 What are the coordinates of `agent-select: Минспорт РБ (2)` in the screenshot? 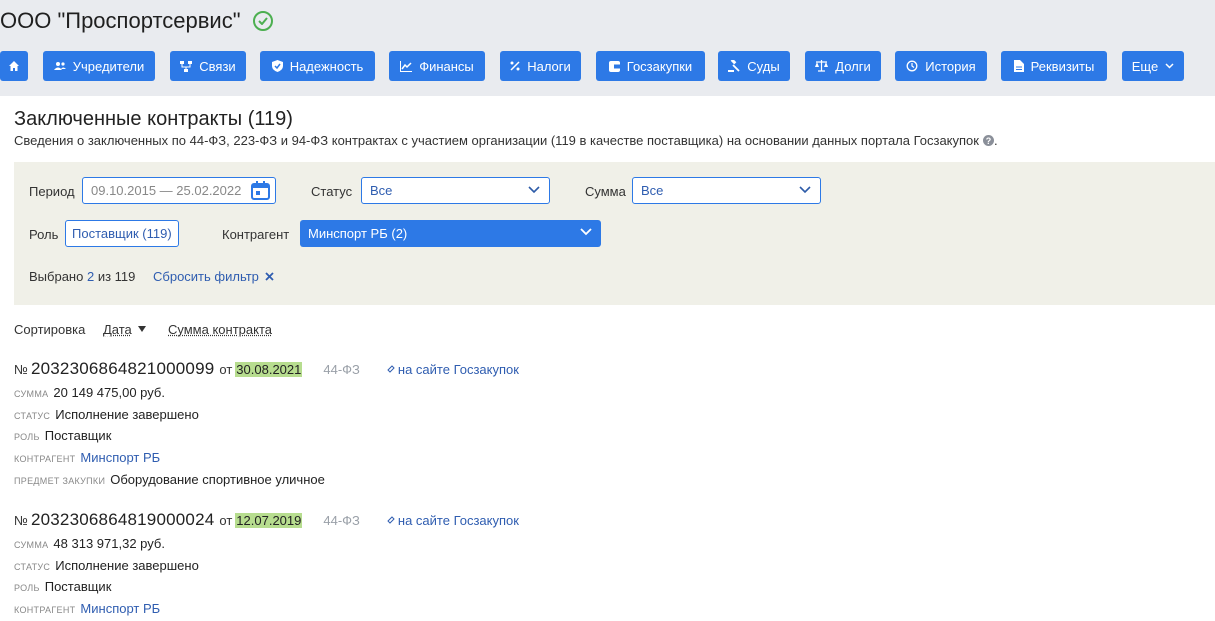 It's located at (450, 233).